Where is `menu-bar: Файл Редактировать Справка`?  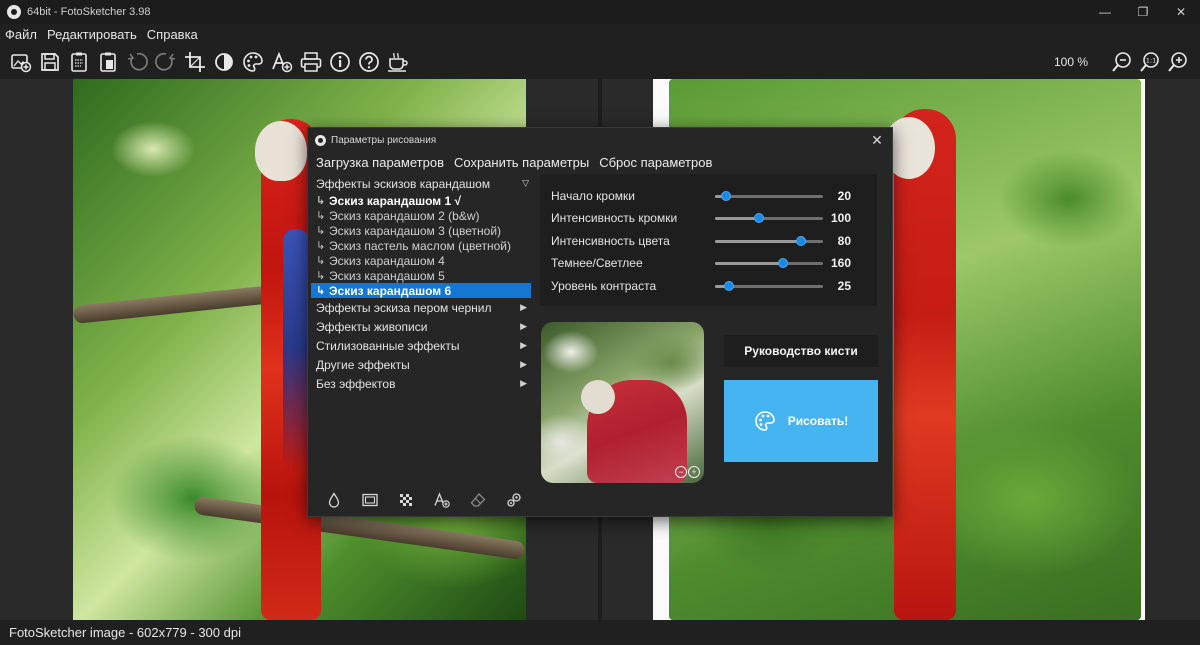
menu-bar: Файл Редактировать Справка is located at coordinates (101, 34).